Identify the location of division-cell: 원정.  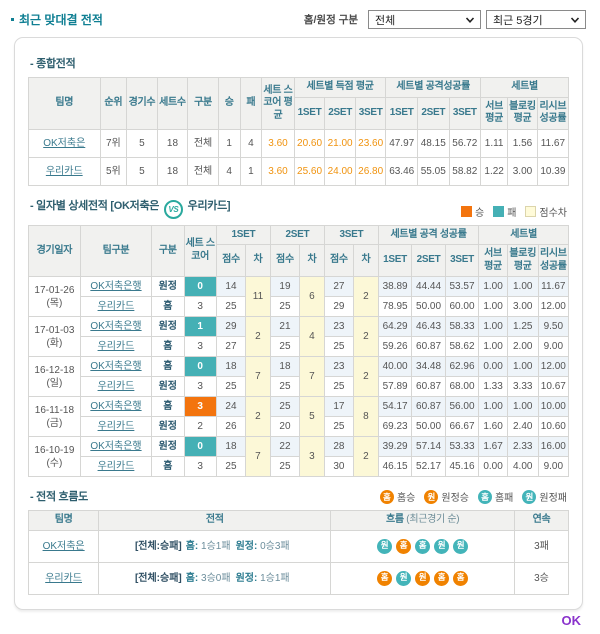
(168, 386).